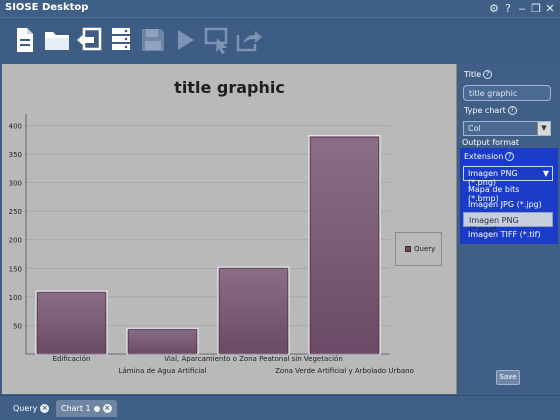  I want to click on unsaved-dot-icon, so click(96, 408).